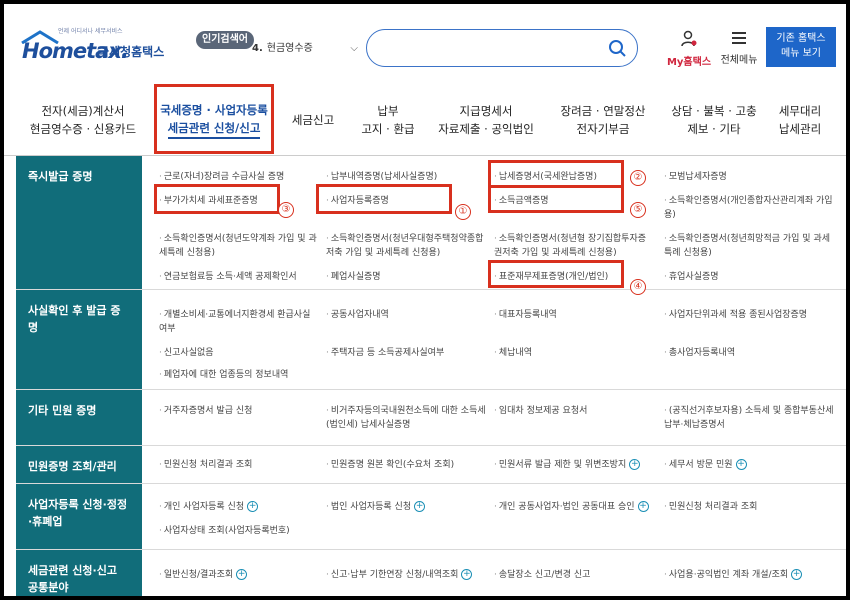  What do you see at coordinates (714, 120) in the screenshot?
I see `nav-item-consulting: 상담 · 불복 · 고충 제보 · 기타` at bounding box center [714, 120].